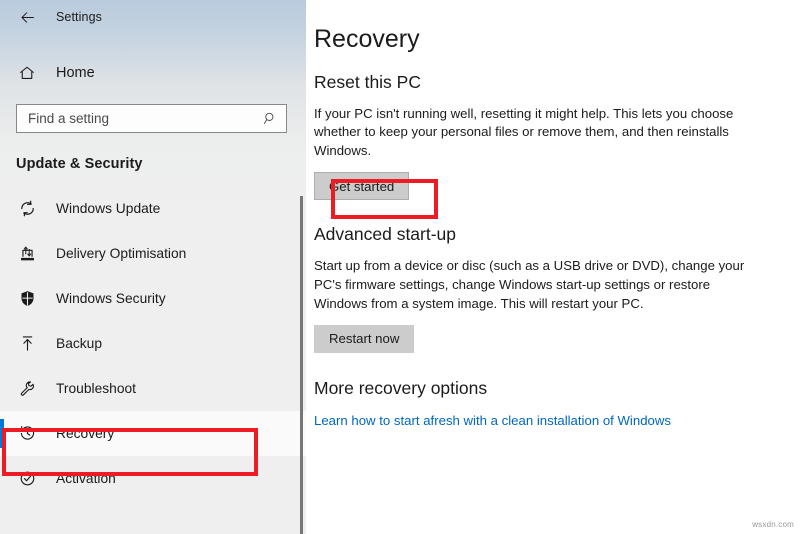 The height and width of the screenshot is (534, 800). I want to click on get-started-button-wrap: Get started, so click(557, 186).